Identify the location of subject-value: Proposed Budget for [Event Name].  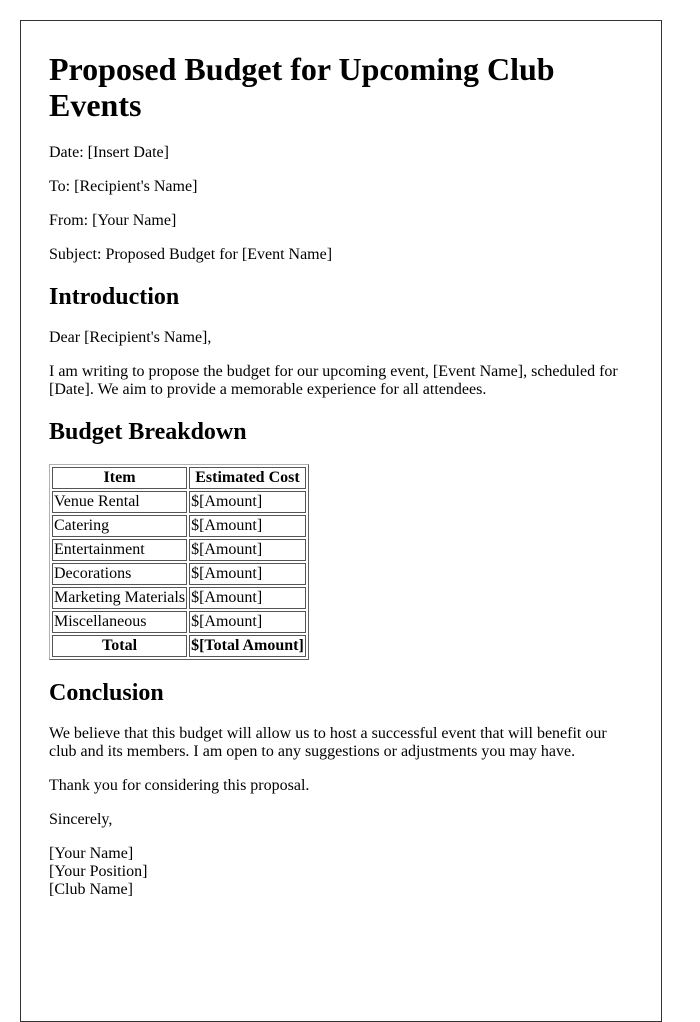
(219, 254).